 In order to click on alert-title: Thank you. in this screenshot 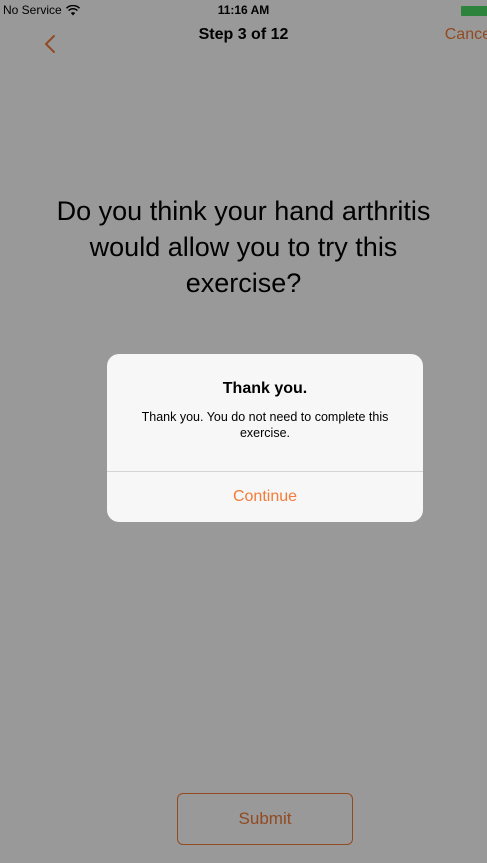, I will do `click(265, 388)`.